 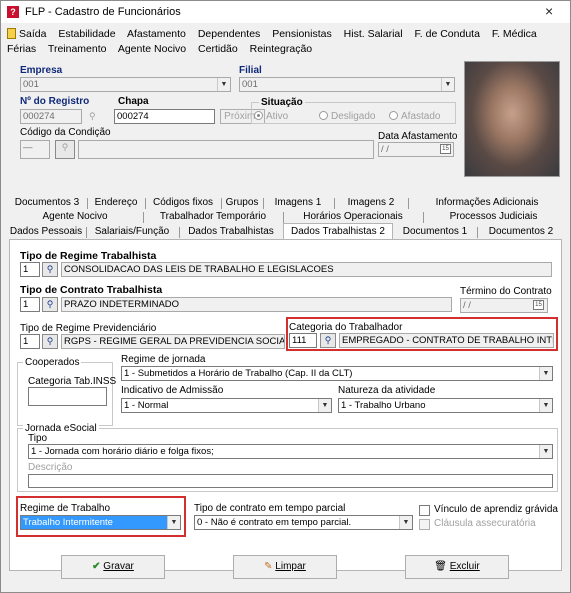 I want to click on situacao-label: Situação, so click(x=282, y=102).